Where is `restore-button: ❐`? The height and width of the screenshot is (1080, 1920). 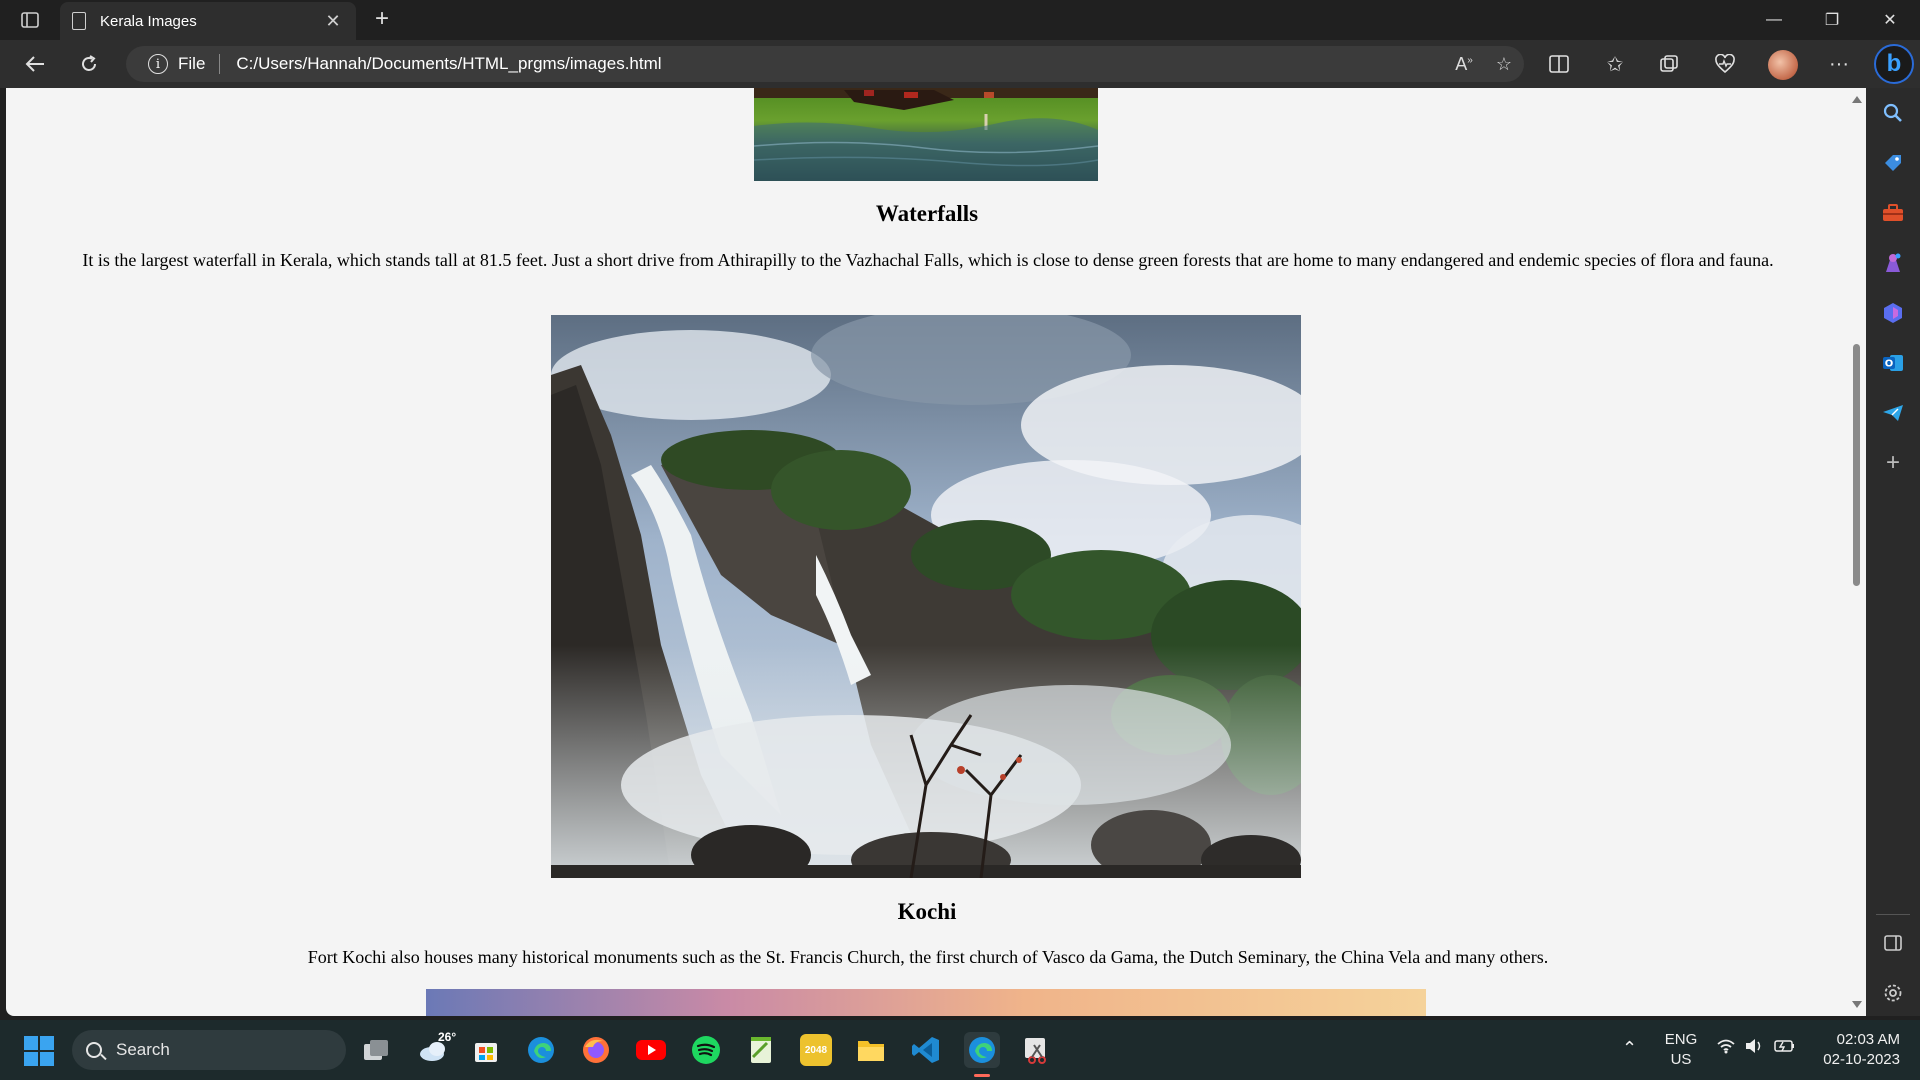 restore-button: ❐ is located at coordinates (1832, 20).